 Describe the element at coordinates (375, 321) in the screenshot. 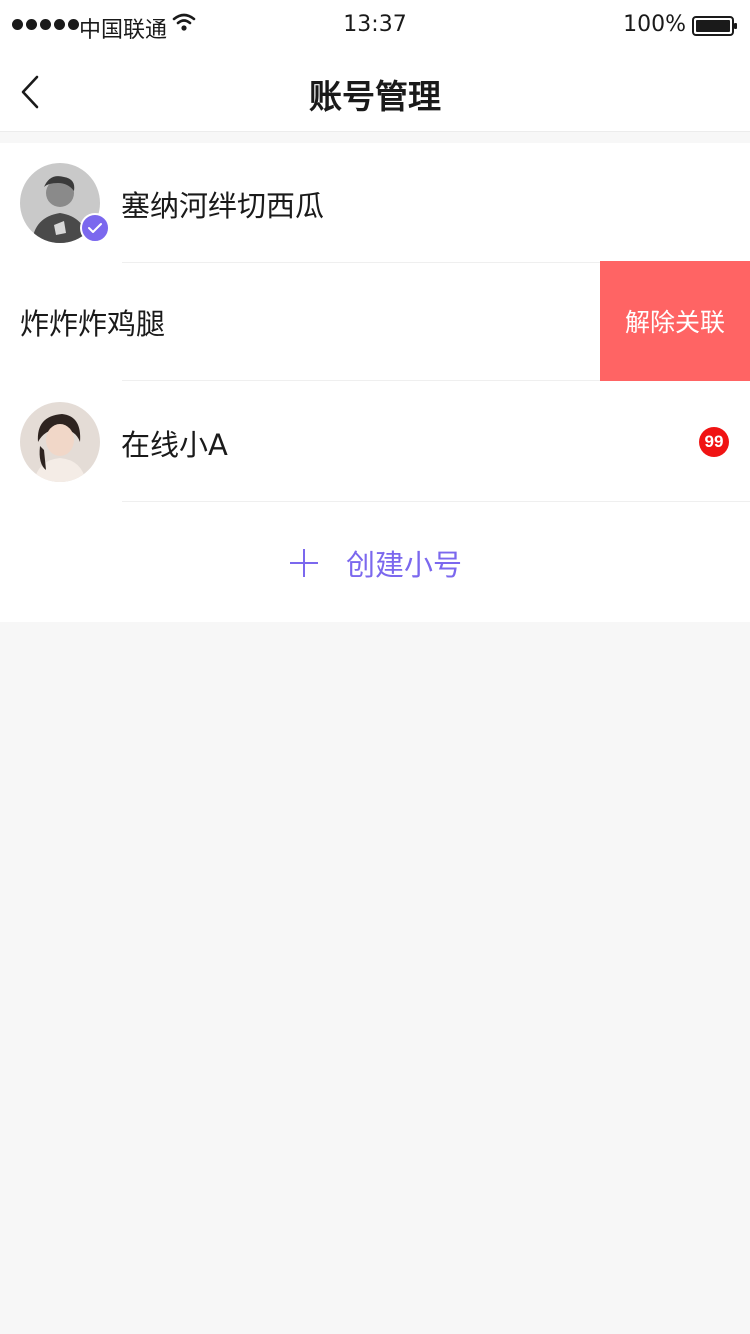

I see `account-row-2: 炸炸炸鸡腿 解除关联` at that location.